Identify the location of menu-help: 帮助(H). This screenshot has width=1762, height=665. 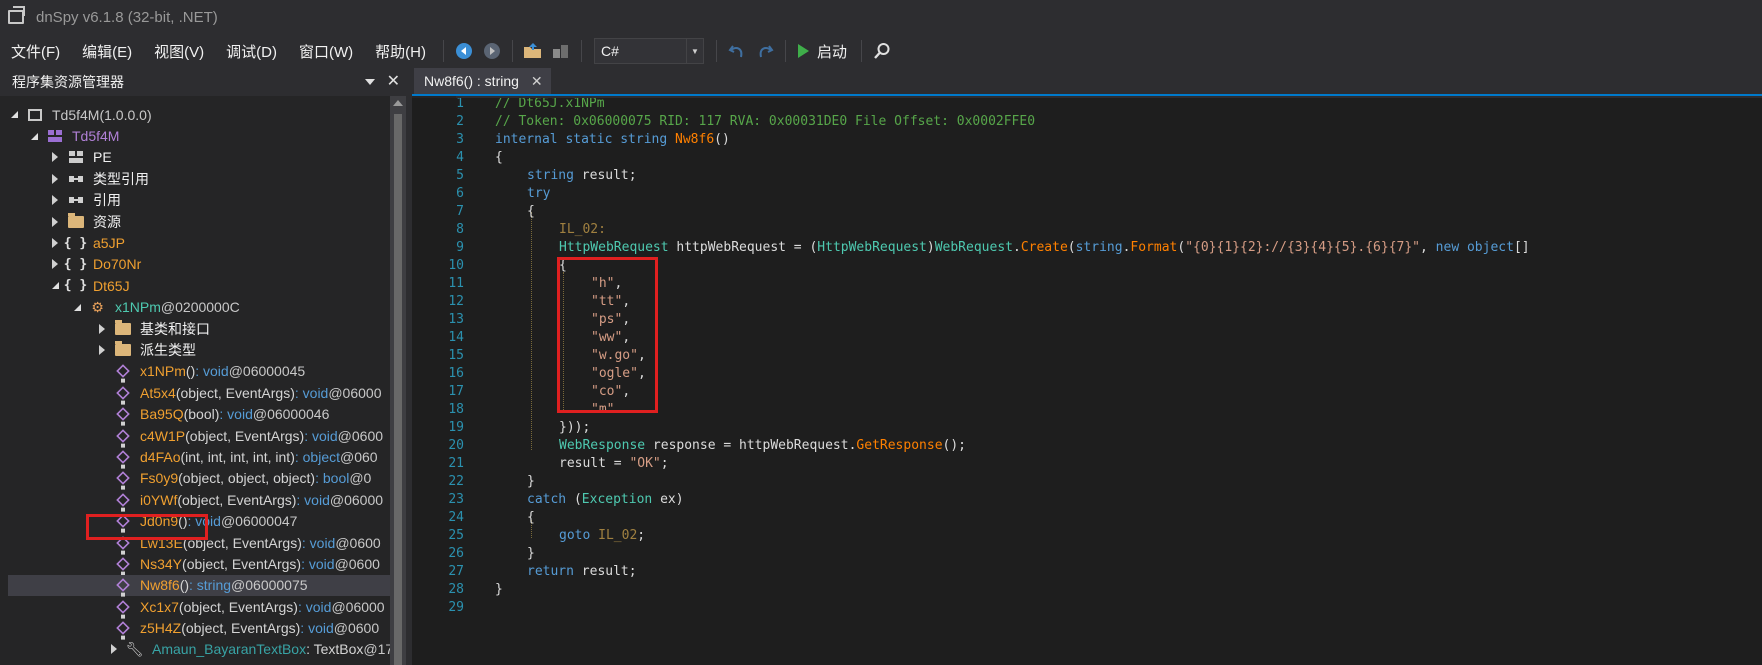
(400, 51).